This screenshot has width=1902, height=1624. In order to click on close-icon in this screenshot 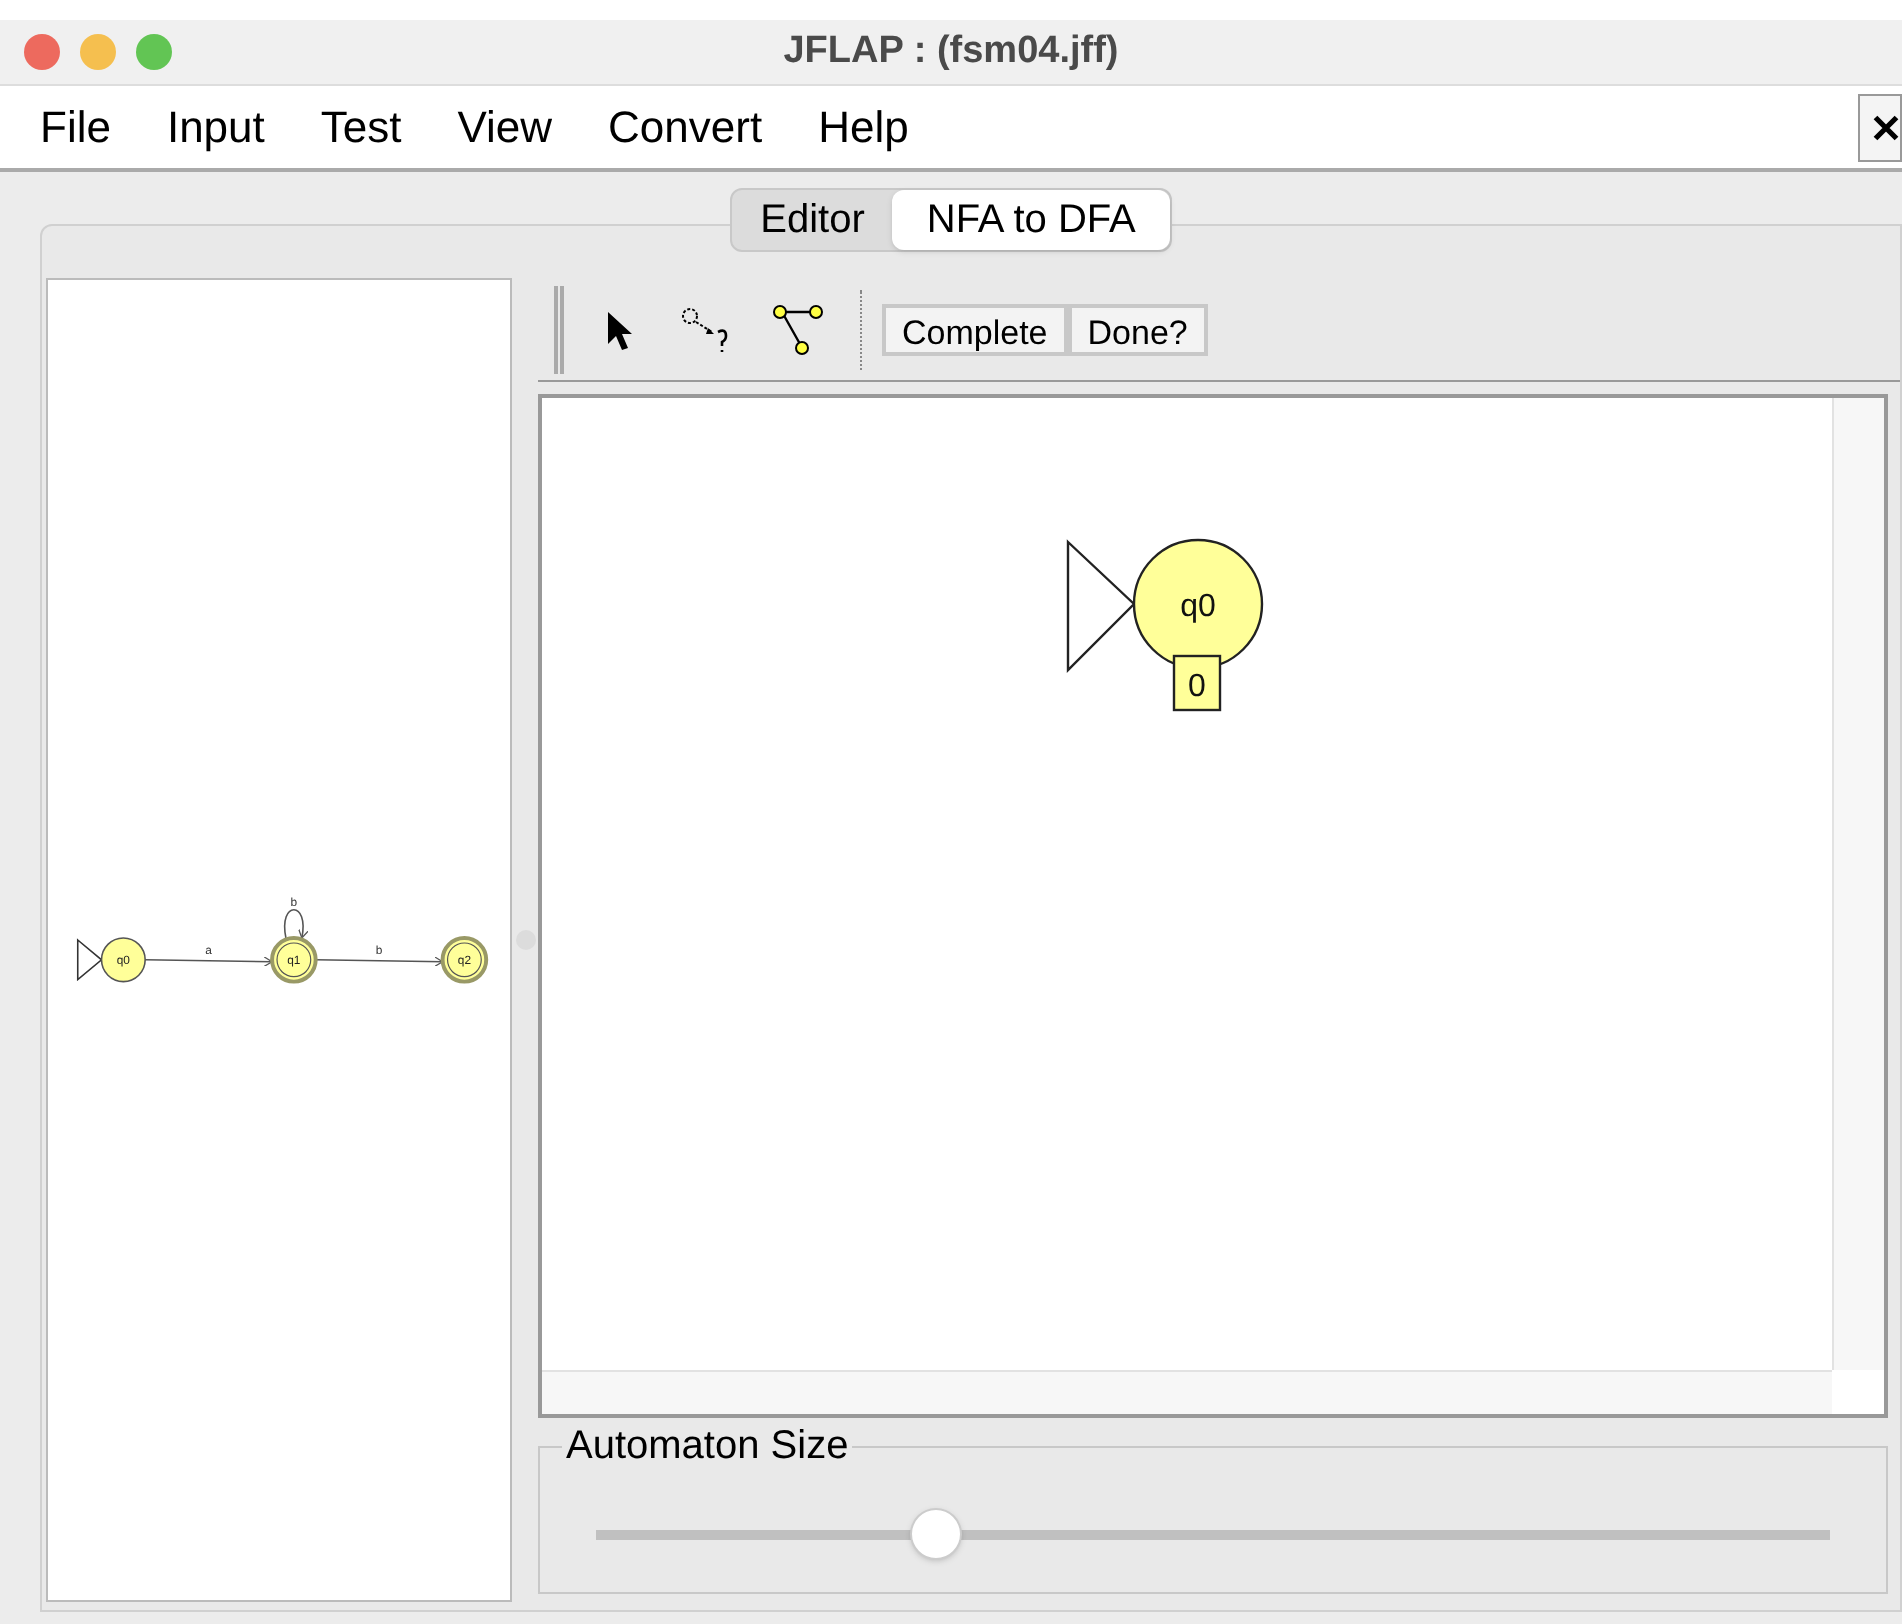, I will do `click(1880, 128)`.